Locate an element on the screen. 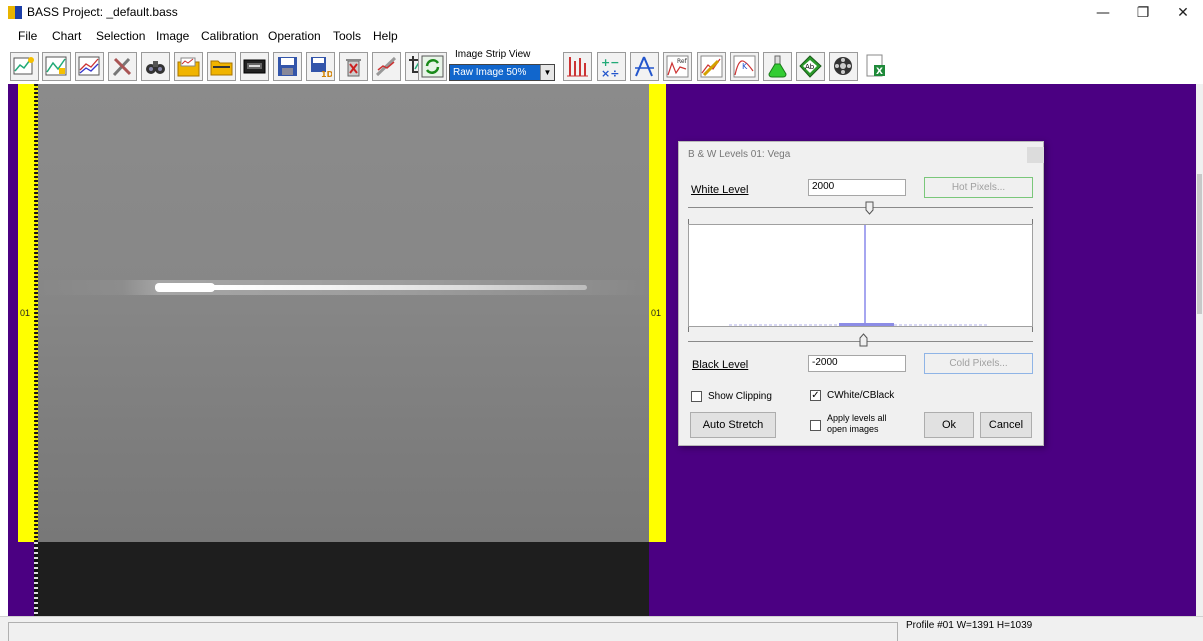 This screenshot has width=1203, height=641. camera-button is located at coordinates (254, 66).